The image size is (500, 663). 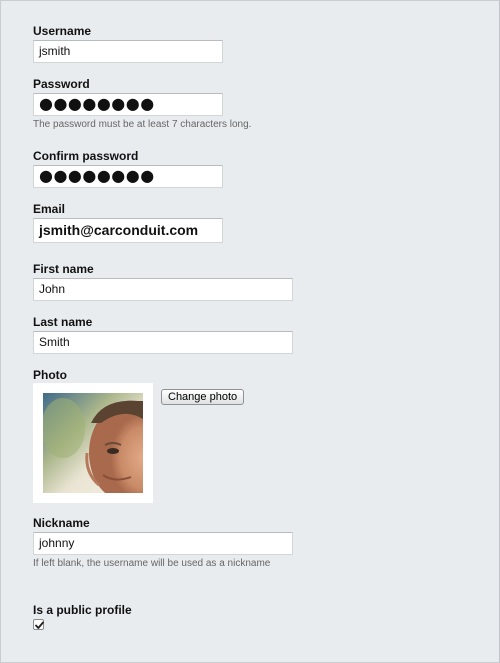 I want to click on profile-photo, so click(x=93, y=443).